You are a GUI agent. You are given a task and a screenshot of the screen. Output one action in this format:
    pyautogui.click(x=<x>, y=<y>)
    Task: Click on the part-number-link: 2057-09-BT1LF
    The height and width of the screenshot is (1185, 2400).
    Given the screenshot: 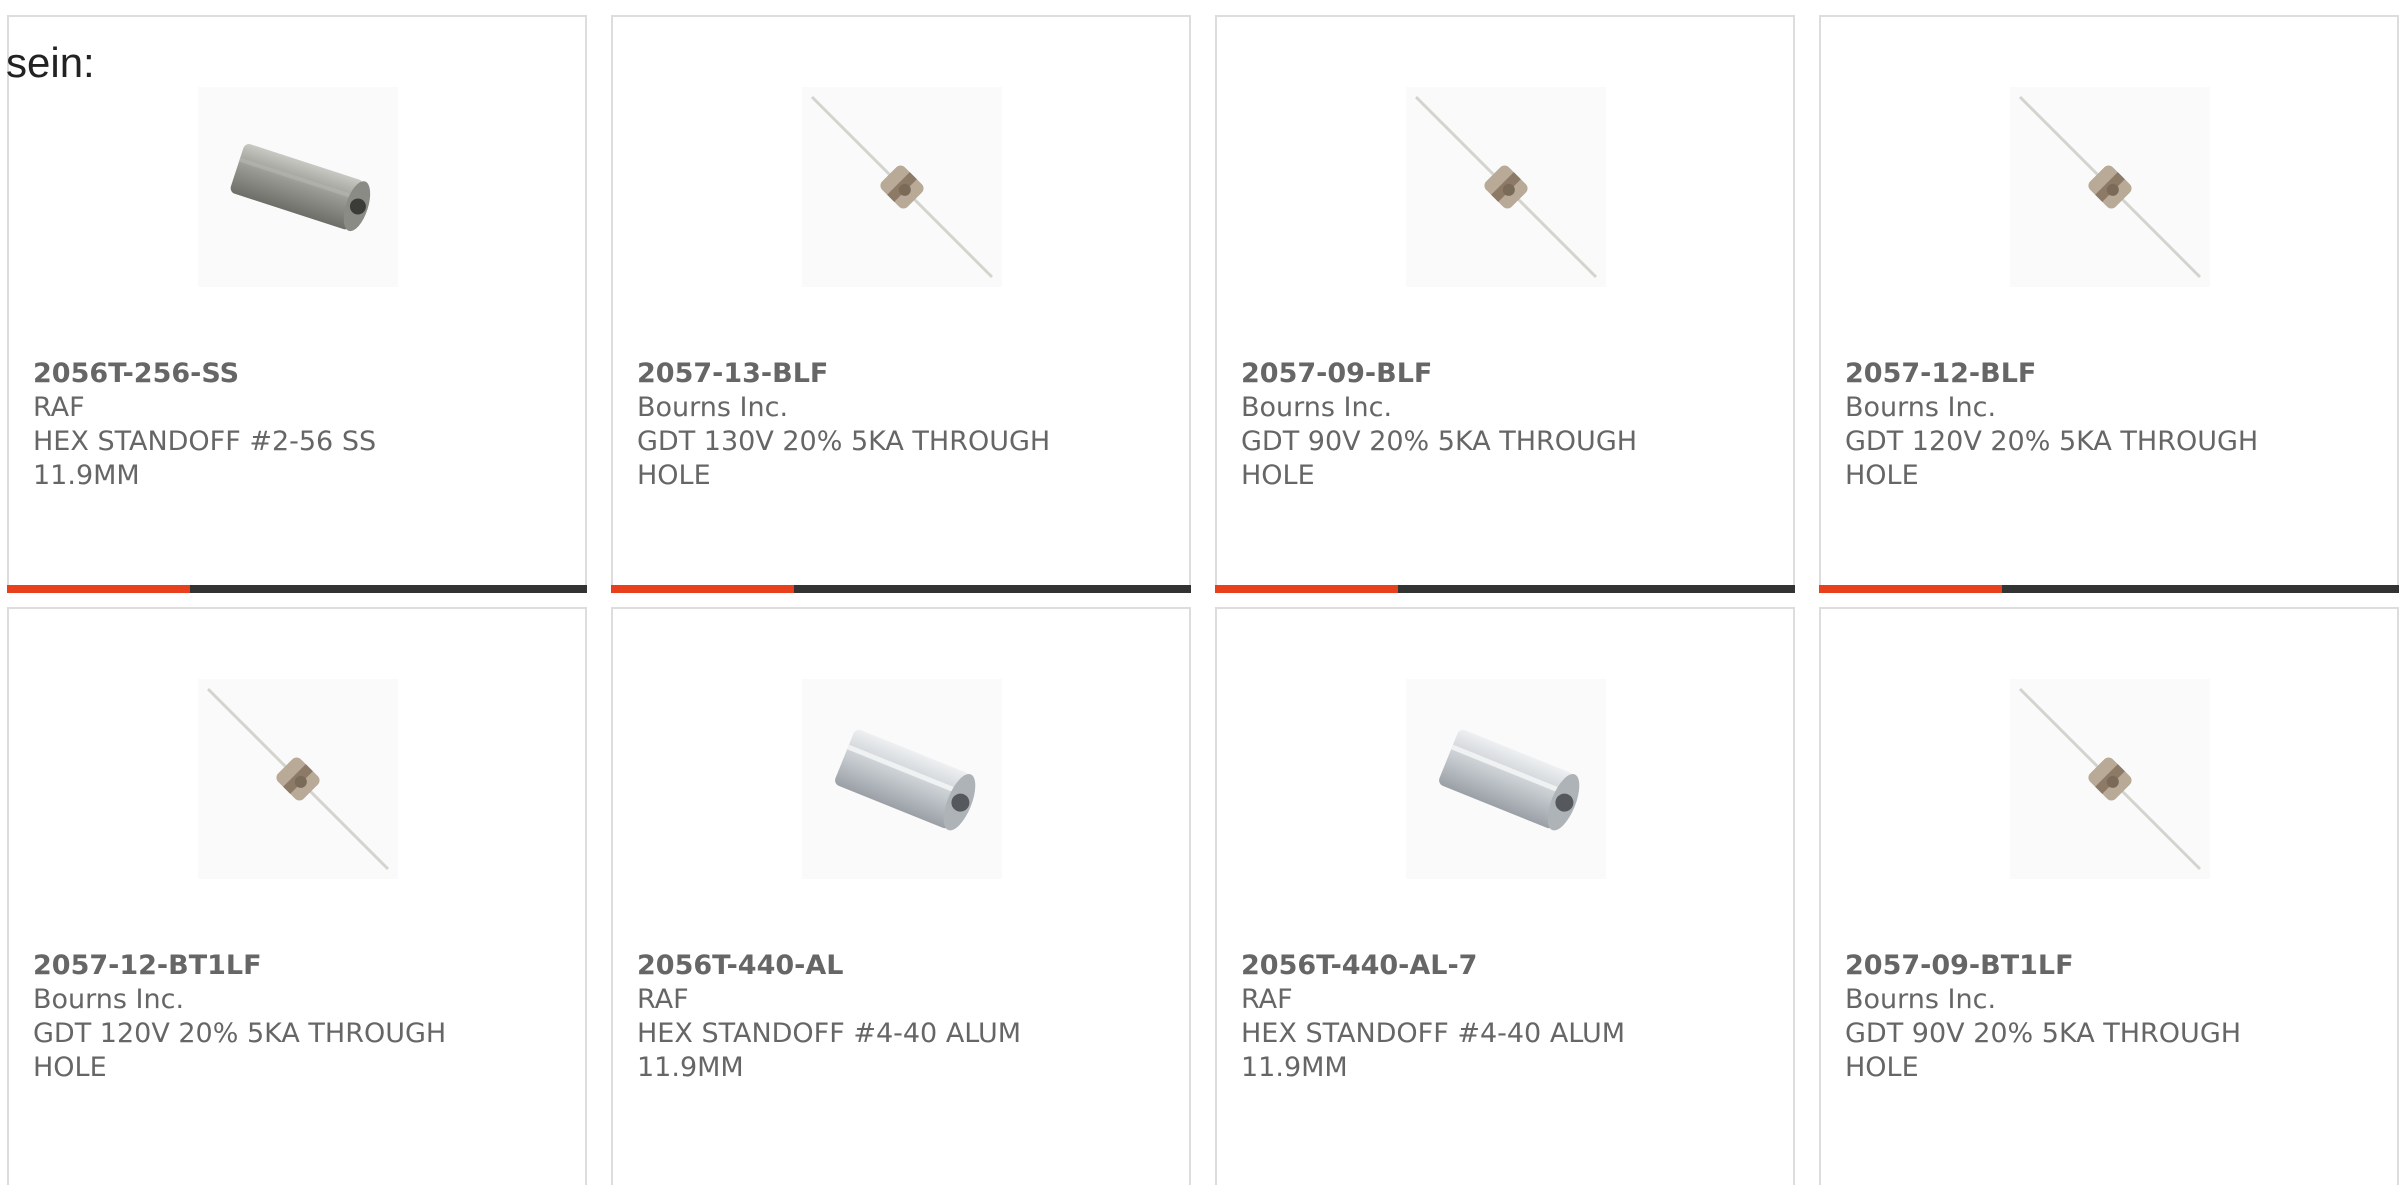 What is the action you would take?
    pyautogui.click(x=2105, y=966)
    